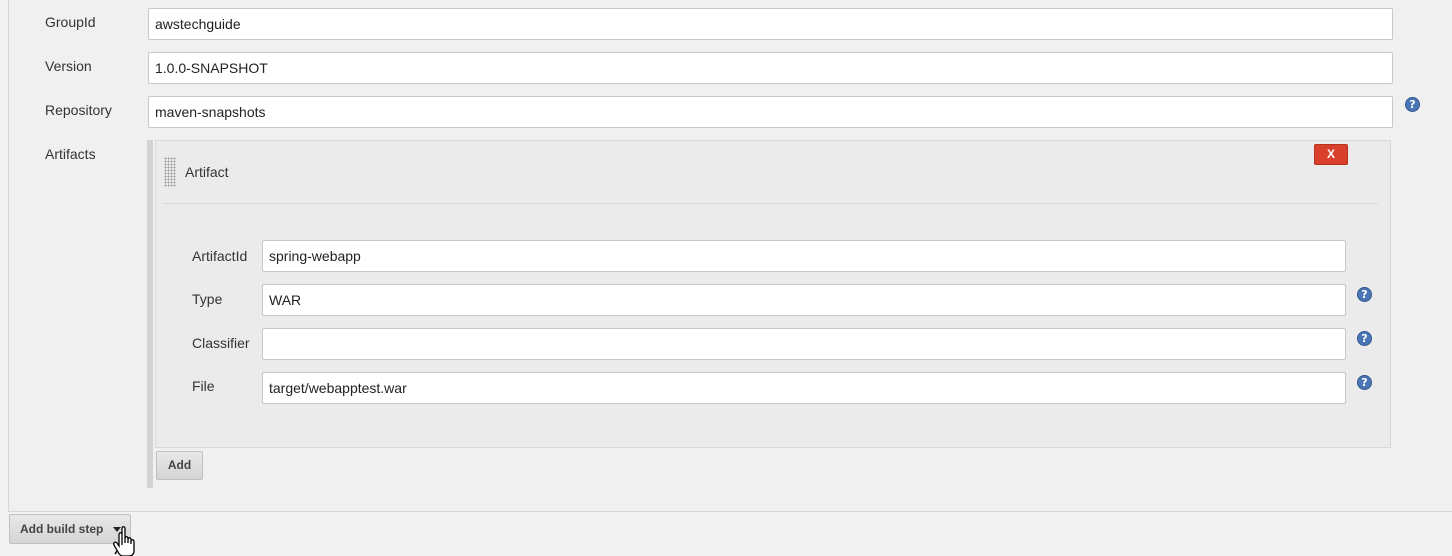 The width and height of the screenshot is (1452, 556). What do you see at coordinates (770, 112) in the screenshot?
I see `repository-input: maven-snapshots` at bounding box center [770, 112].